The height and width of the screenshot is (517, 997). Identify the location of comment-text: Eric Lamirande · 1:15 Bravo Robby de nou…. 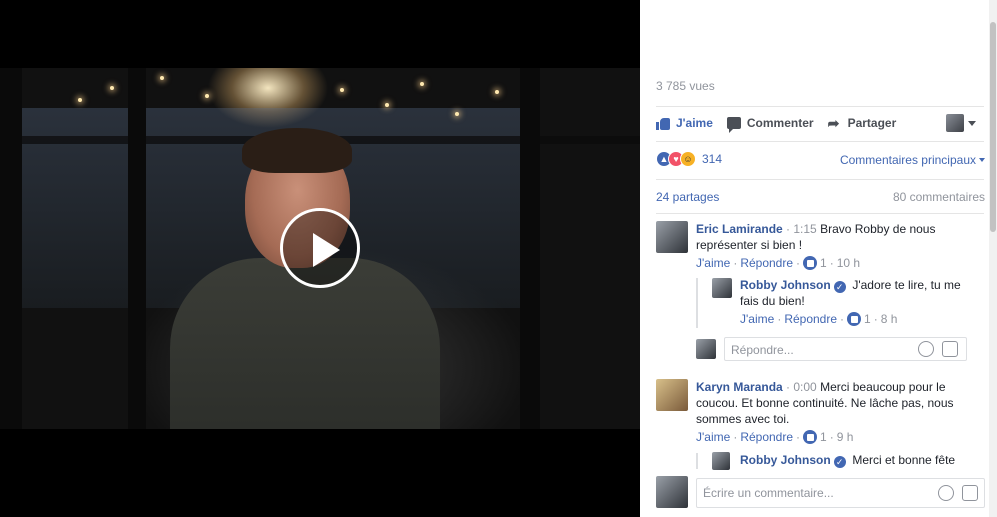
(826, 237).